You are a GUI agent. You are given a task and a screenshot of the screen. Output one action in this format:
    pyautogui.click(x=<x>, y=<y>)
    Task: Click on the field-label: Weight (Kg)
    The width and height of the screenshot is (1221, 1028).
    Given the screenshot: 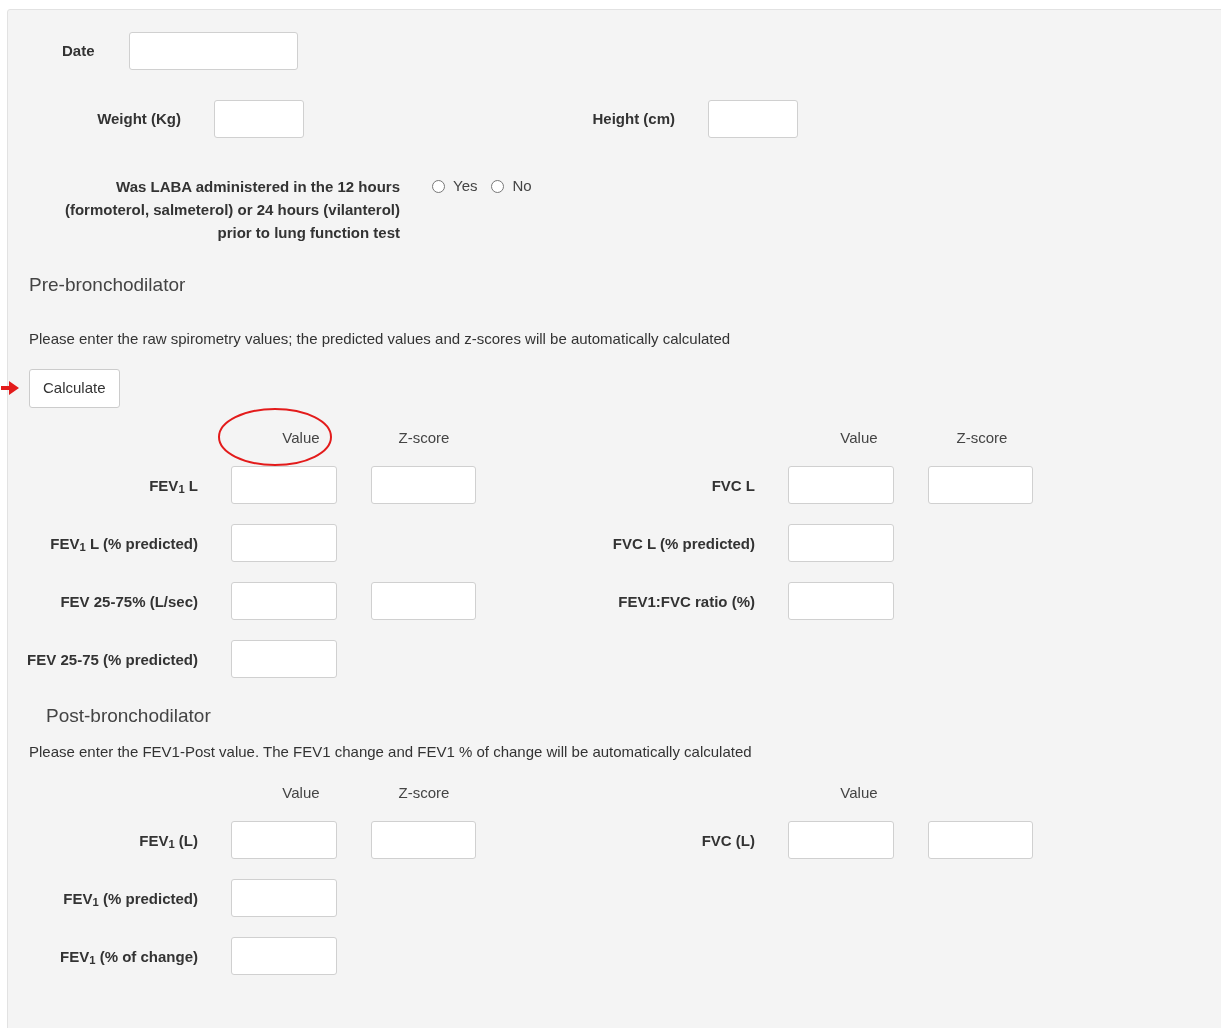 What is the action you would take?
    pyautogui.click(x=138, y=118)
    